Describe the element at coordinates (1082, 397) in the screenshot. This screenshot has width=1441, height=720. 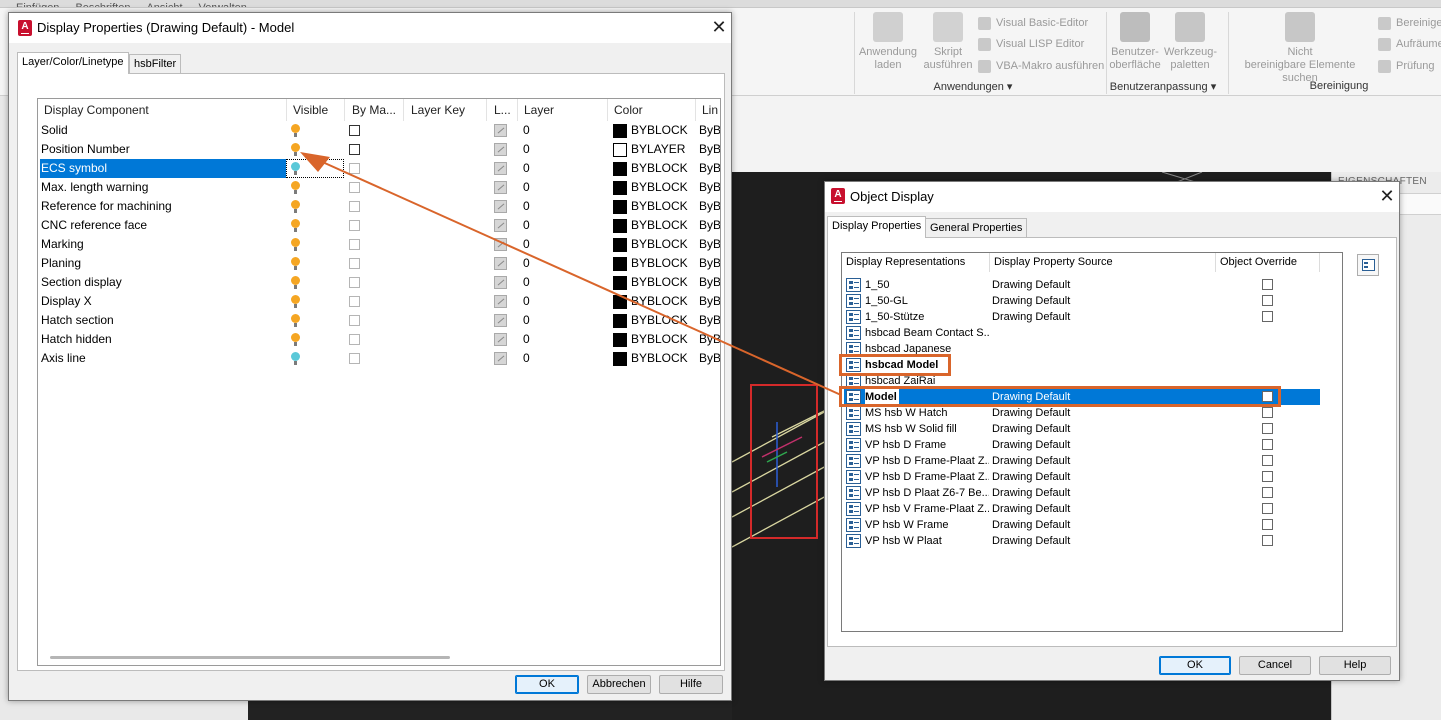
I see `table-row: Model Drawing Default` at that location.